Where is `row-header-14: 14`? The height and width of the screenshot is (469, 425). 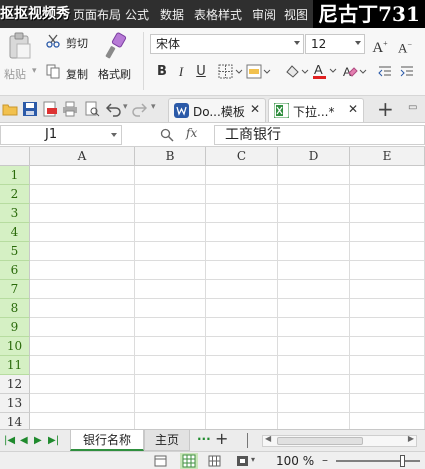 row-header-14: 14 is located at coordinates (15, 421).